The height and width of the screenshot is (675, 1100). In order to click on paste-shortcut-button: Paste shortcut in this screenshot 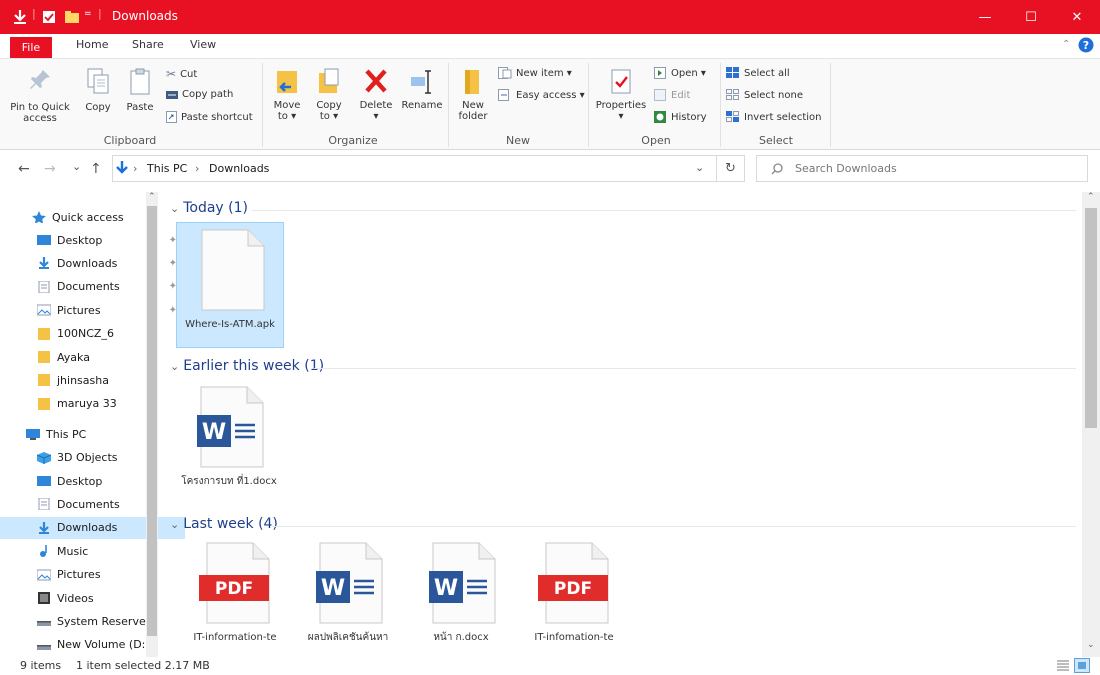, I will do `click(209, 117)`.